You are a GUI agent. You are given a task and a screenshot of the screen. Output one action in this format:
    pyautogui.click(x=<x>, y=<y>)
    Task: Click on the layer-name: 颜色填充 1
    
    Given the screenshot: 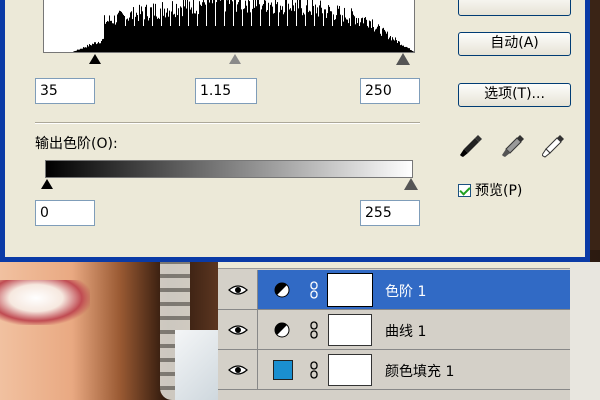 What is the action you would take?
    pyautogui.click(x=420, y=372)
    